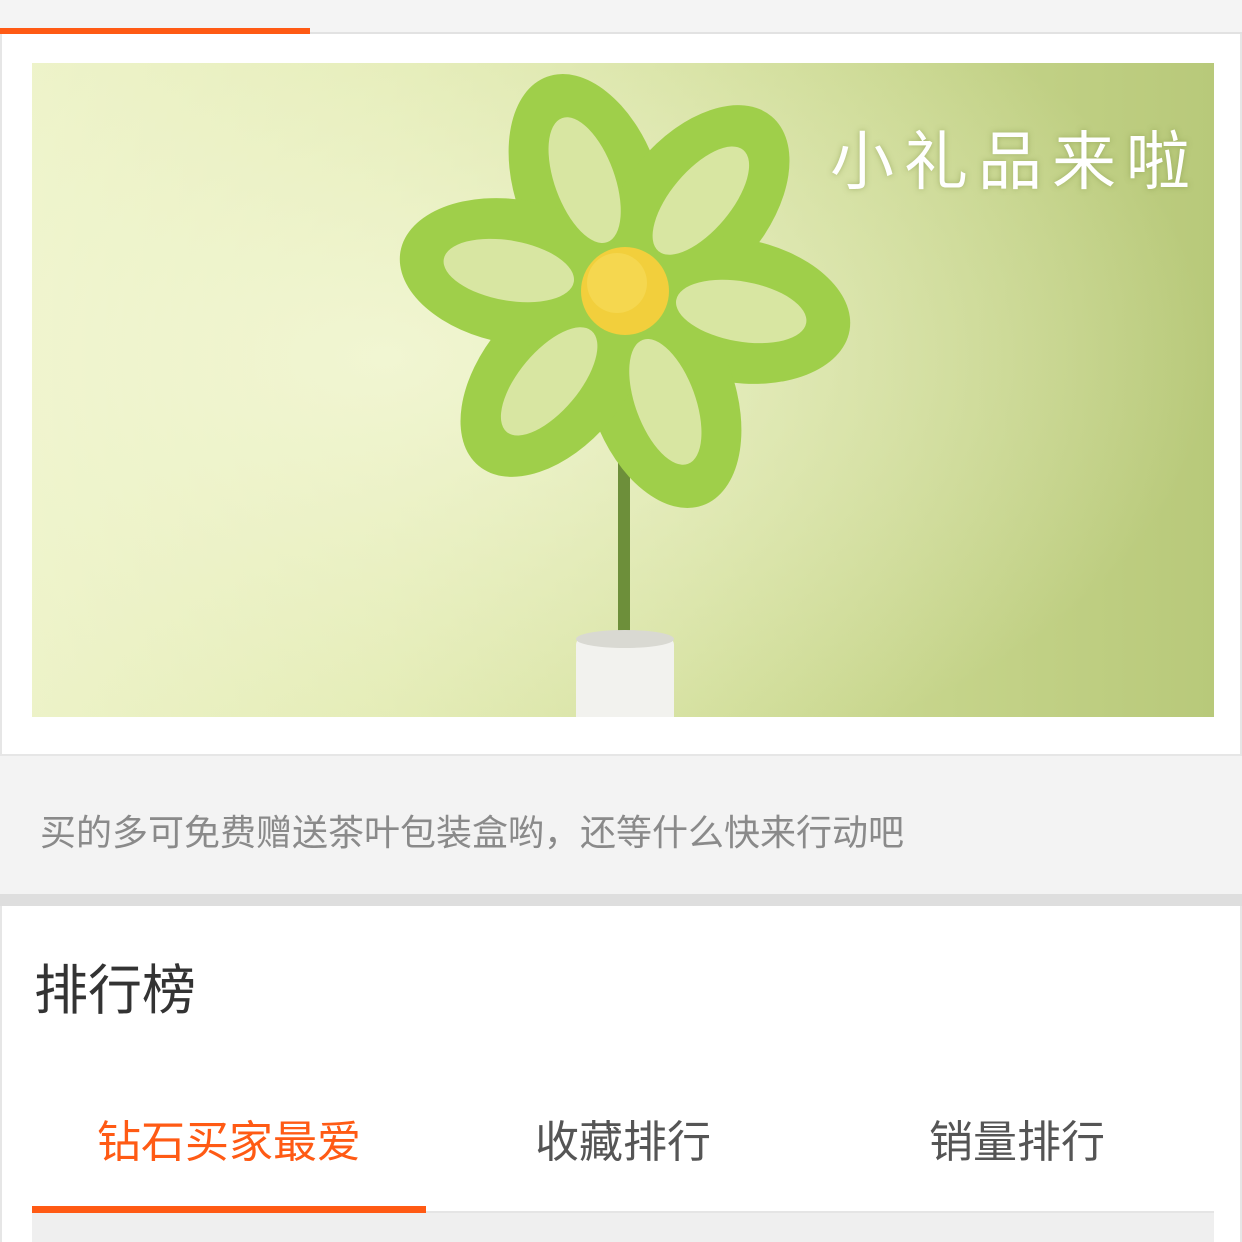 The height and width of the screenshot is (1242, 1242). What do you see at coordinates (1015, 163) in the screenshot?
I see `banner-caption: 小礼品来啦` at bounding box center [1015, 163].